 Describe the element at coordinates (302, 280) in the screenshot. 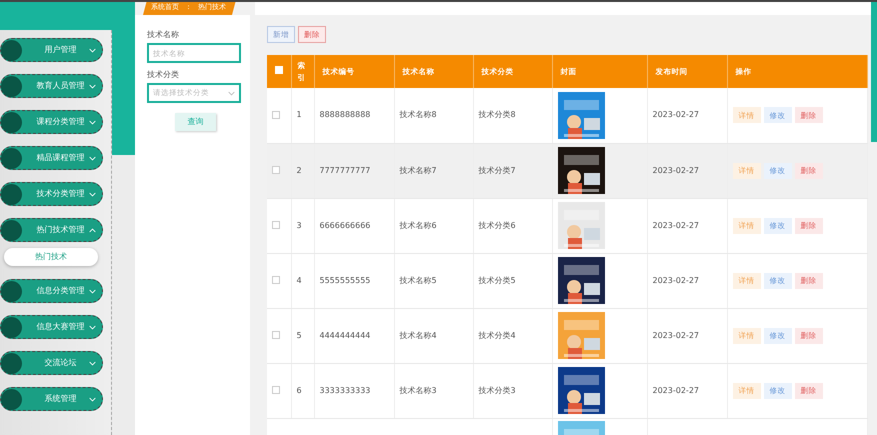

I see `table-cell: 4` at that location.